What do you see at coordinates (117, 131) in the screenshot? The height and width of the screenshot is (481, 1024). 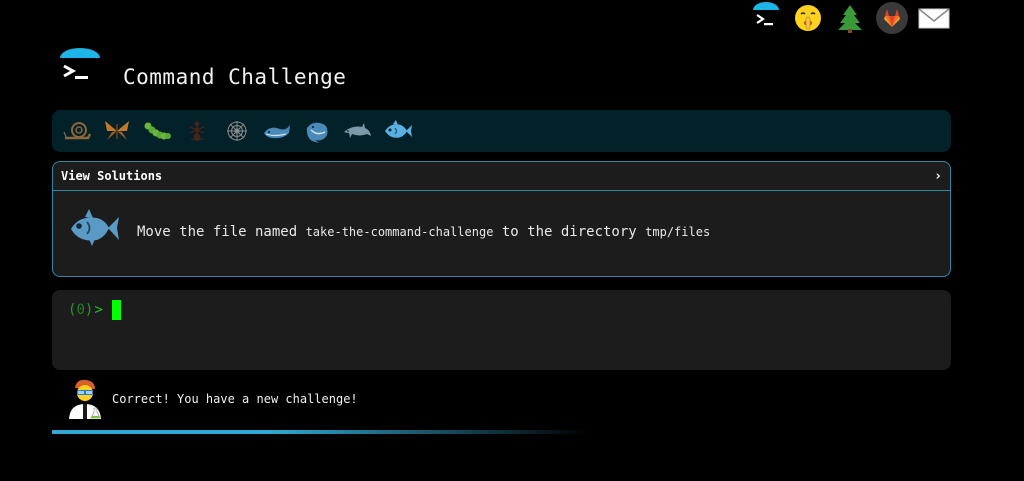 I see `butterfly-icon` at bounding box center [117, 131].